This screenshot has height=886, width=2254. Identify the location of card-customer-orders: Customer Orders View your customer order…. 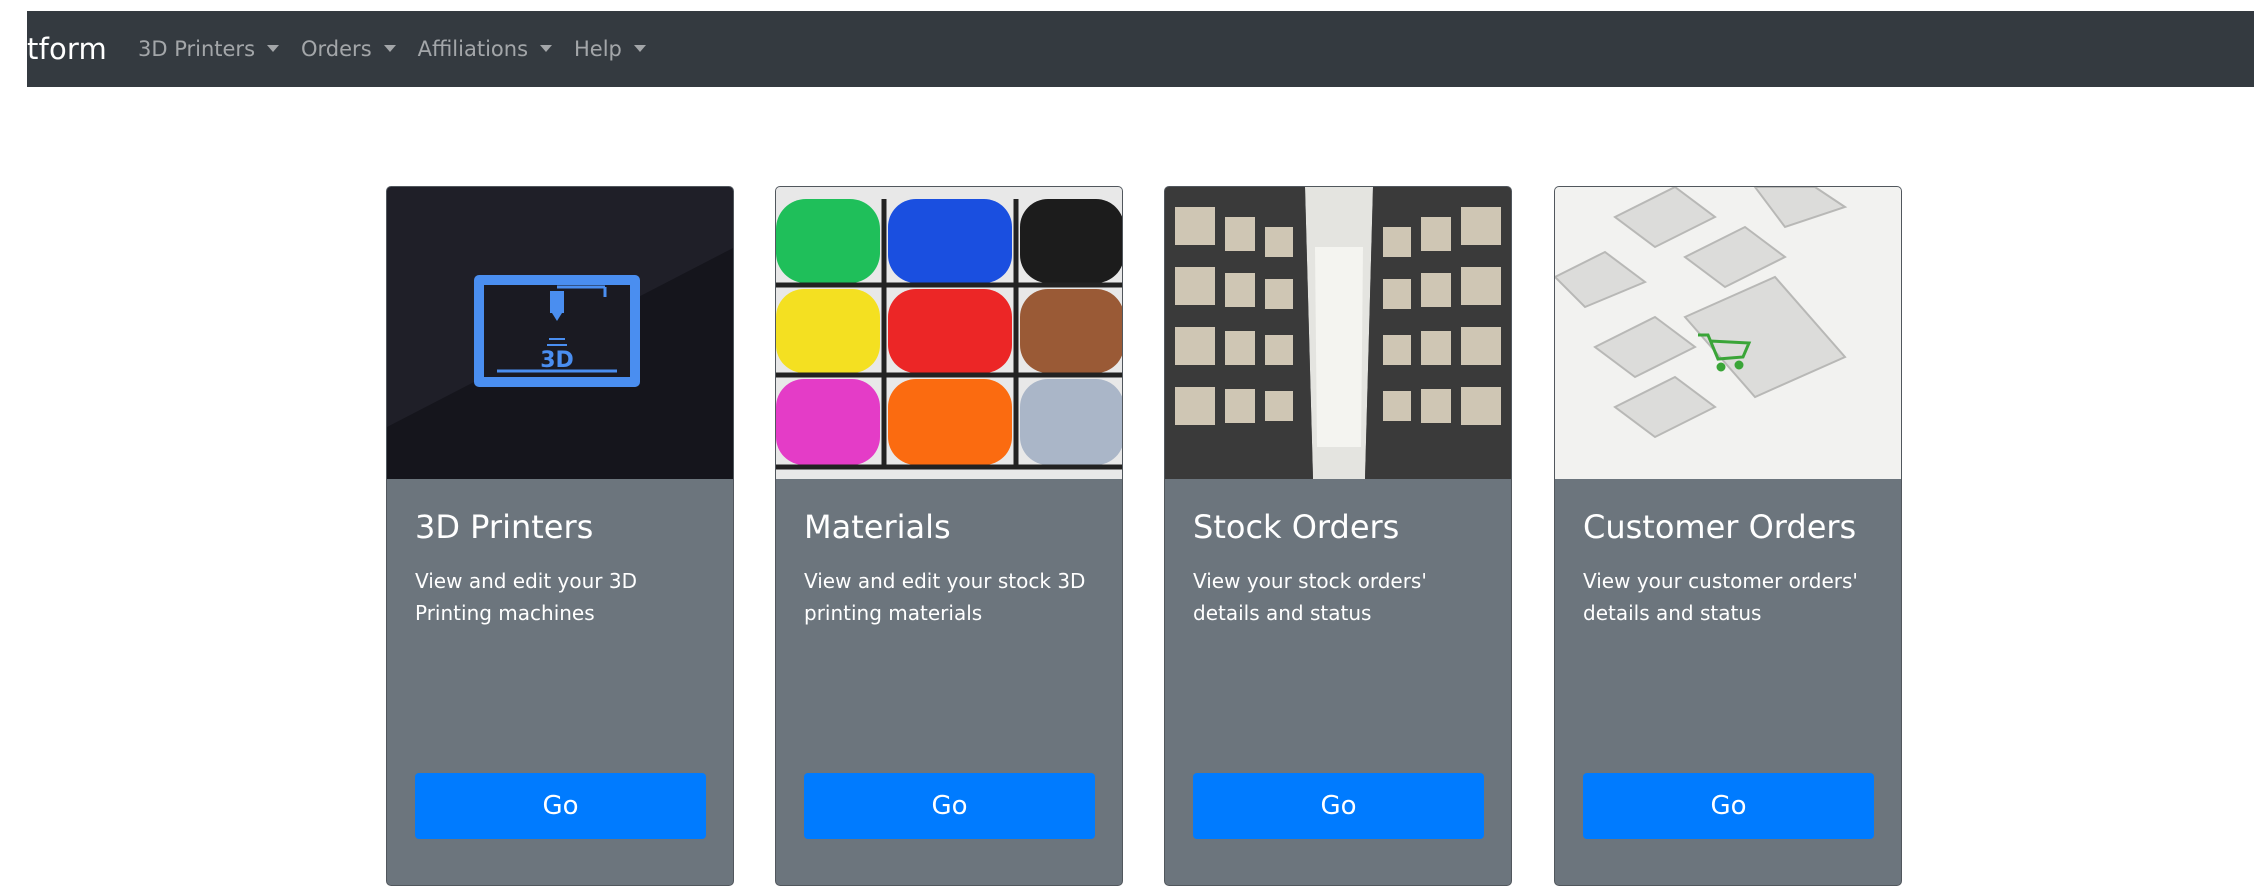
(1728, 536).